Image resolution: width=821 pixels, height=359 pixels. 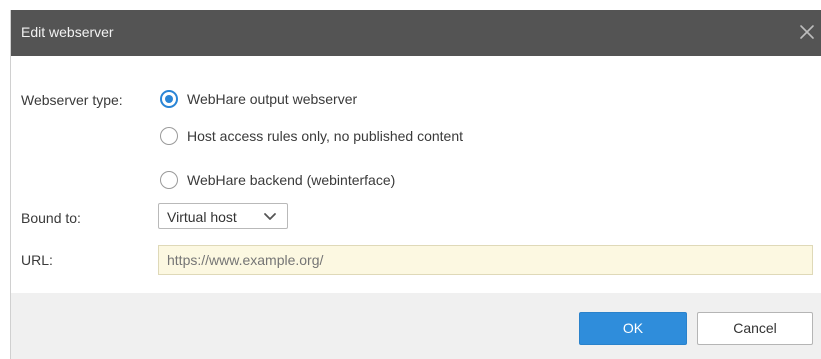 I want to click on radio-option-webhare-output-webserver: WebHare output webserver, so click(x=258, y=99).